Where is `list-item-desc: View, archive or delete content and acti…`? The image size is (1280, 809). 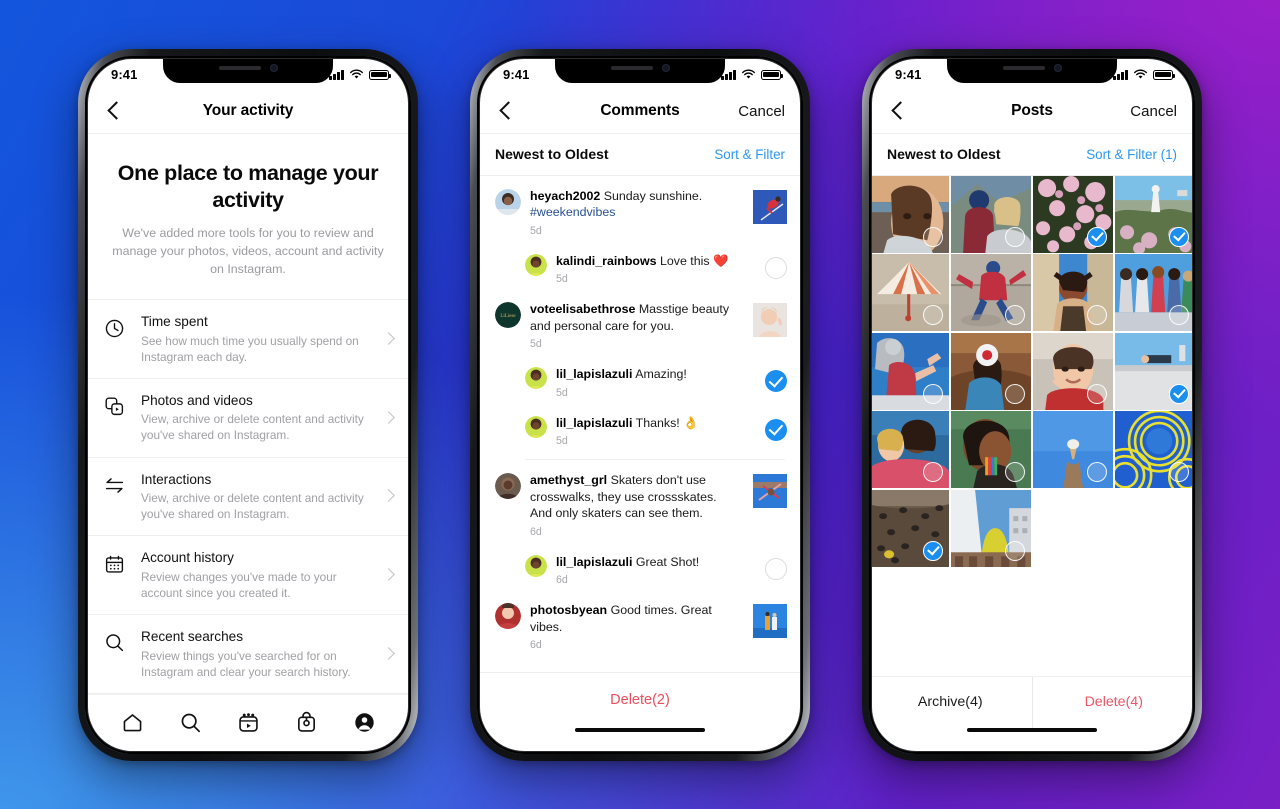
list-item-desc: View, archive or delete content and acti… is located at coordinates (252, 427).